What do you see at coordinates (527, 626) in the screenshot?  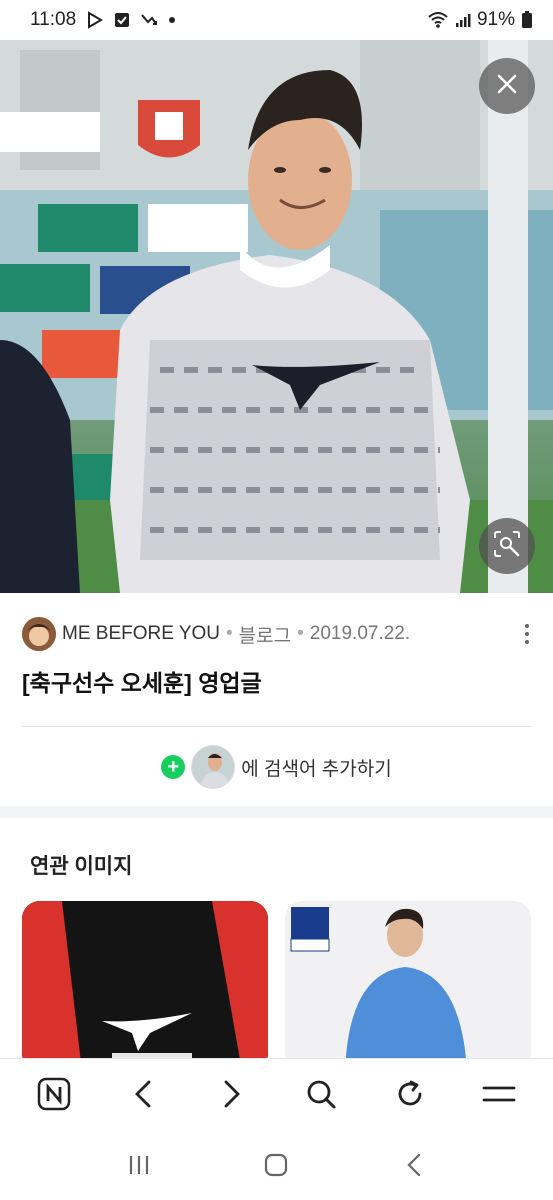 I see `more-icon` at bounding box center [527, 626].